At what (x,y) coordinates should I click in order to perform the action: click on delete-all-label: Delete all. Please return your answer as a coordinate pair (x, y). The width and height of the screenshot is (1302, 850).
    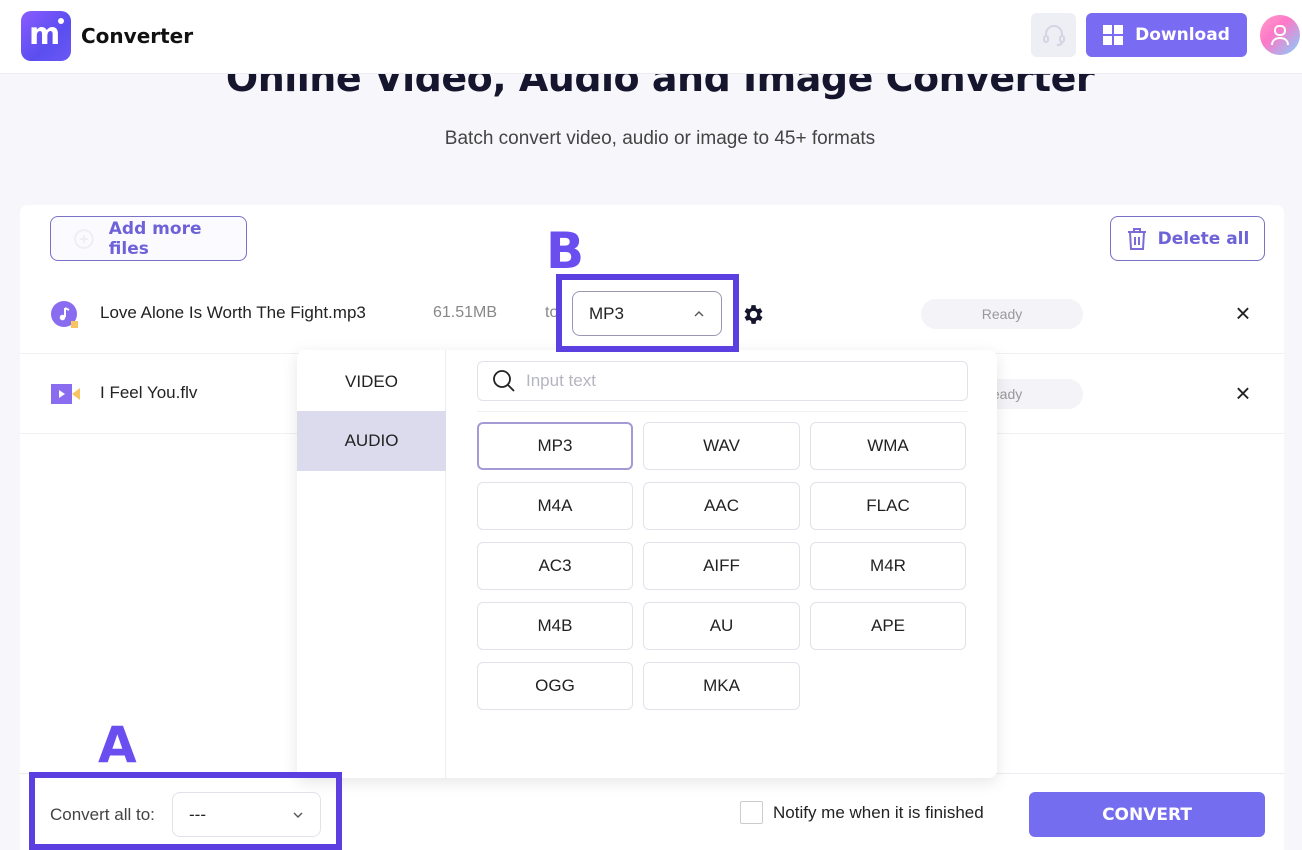
    Looking at the image, I should click on (1203, 238).